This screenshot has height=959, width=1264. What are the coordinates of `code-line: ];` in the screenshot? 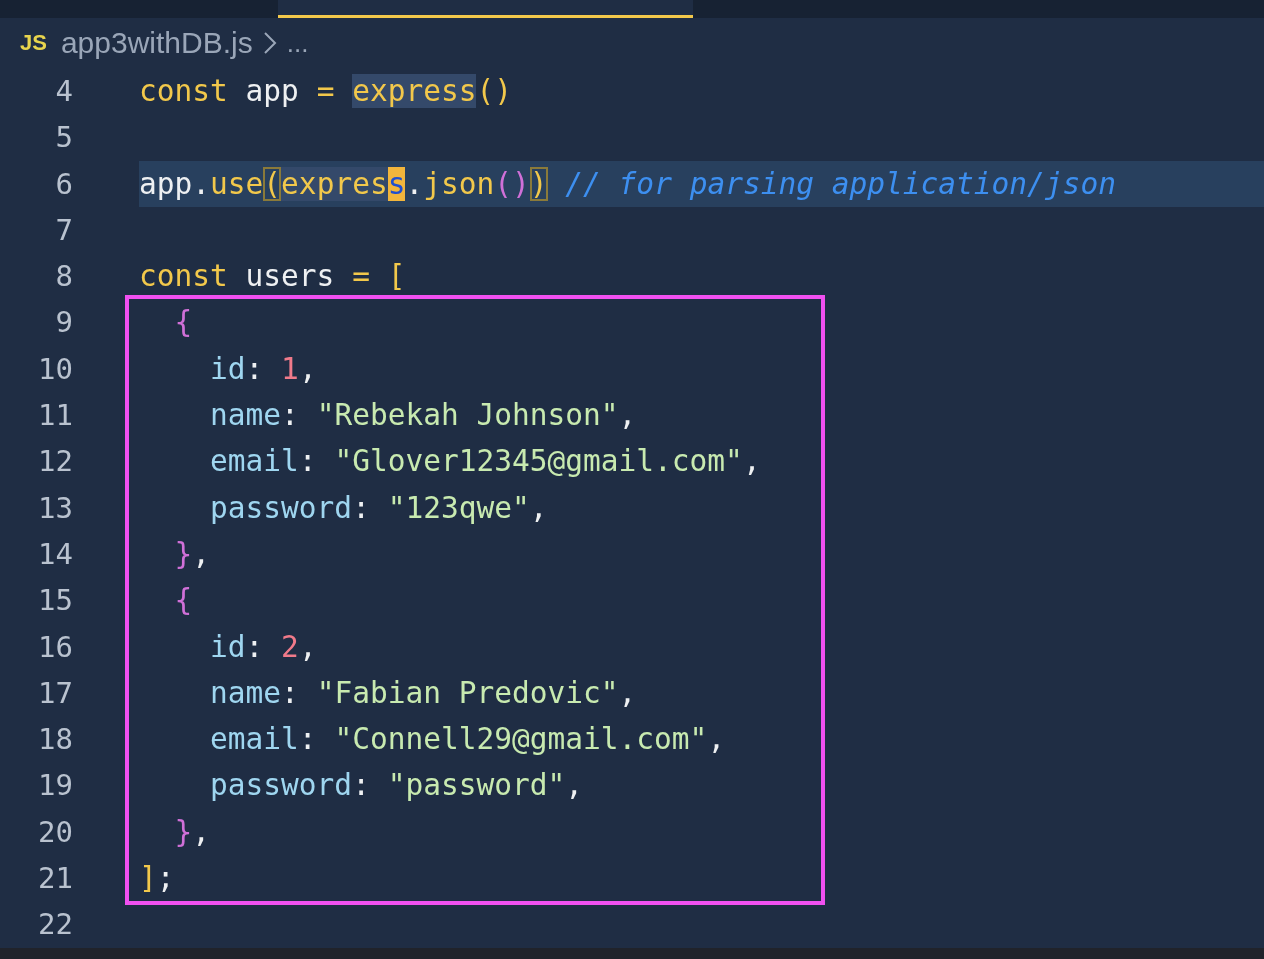 It's located at (157, 879).